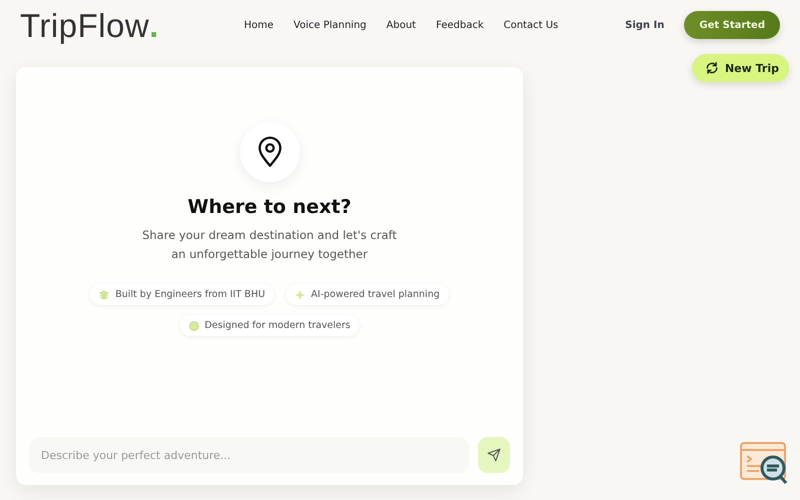 Image resolution: width=800 pixels, height=500 pixels. Describe the element at coordinates (531, 25) in the screenshot. I see `nav-link: Contact Us` at that location.